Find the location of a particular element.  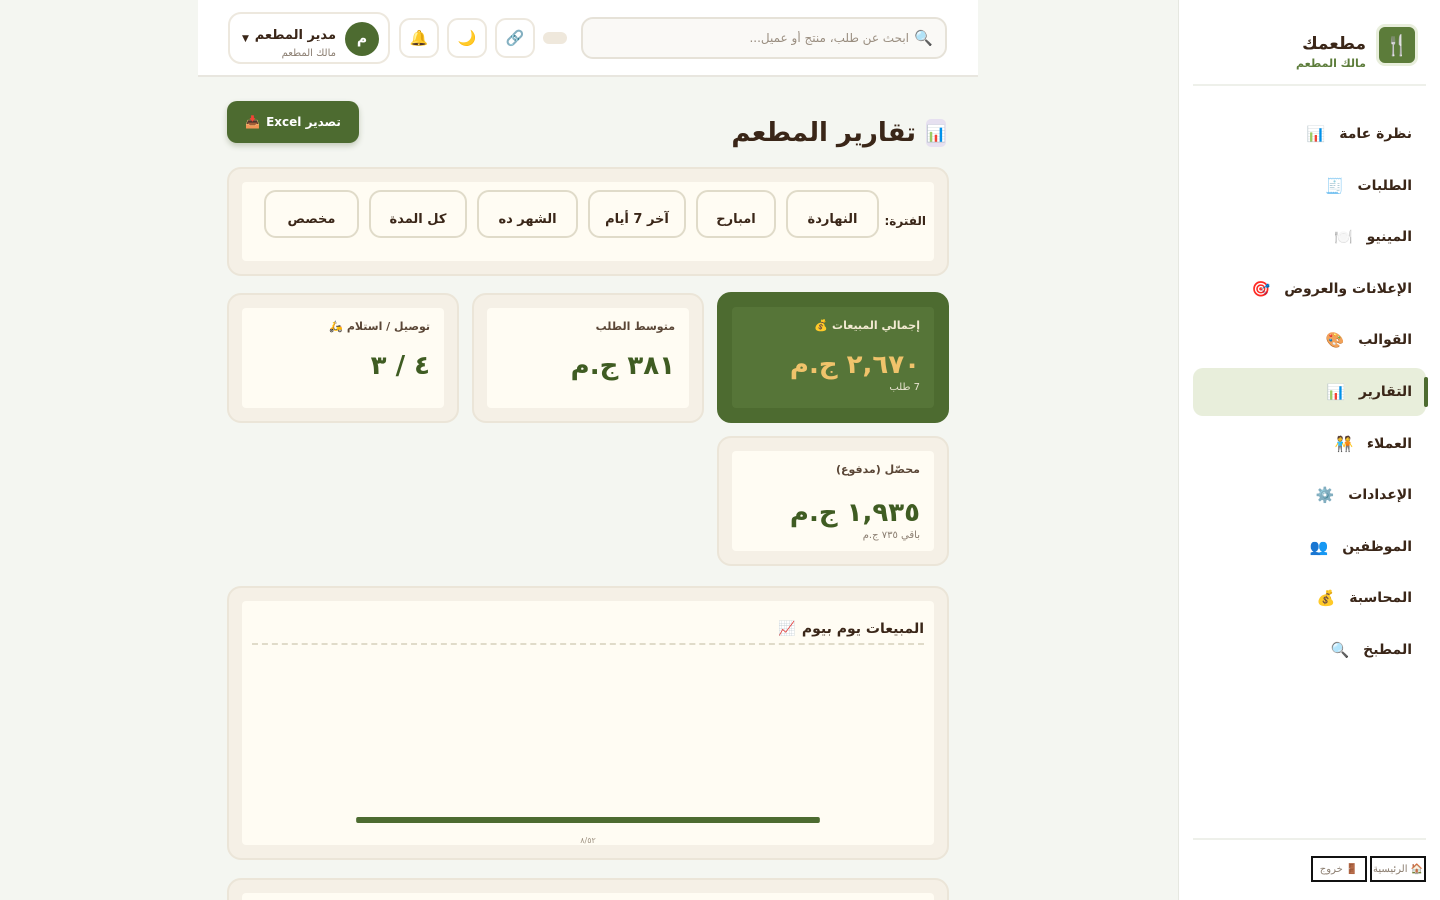

daily-sales-chart: ٨/٥٢ is located at coordinates (588, 831).